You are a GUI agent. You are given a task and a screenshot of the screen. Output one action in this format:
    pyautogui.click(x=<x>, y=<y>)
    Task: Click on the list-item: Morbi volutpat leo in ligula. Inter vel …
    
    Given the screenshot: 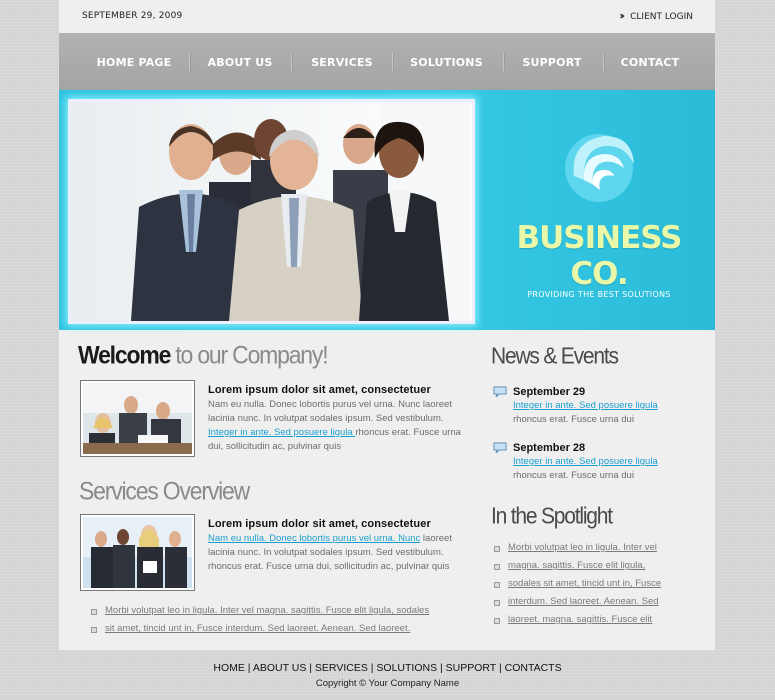 What is the action you would take?
    pyautogui.click(x=279, y=611)
    